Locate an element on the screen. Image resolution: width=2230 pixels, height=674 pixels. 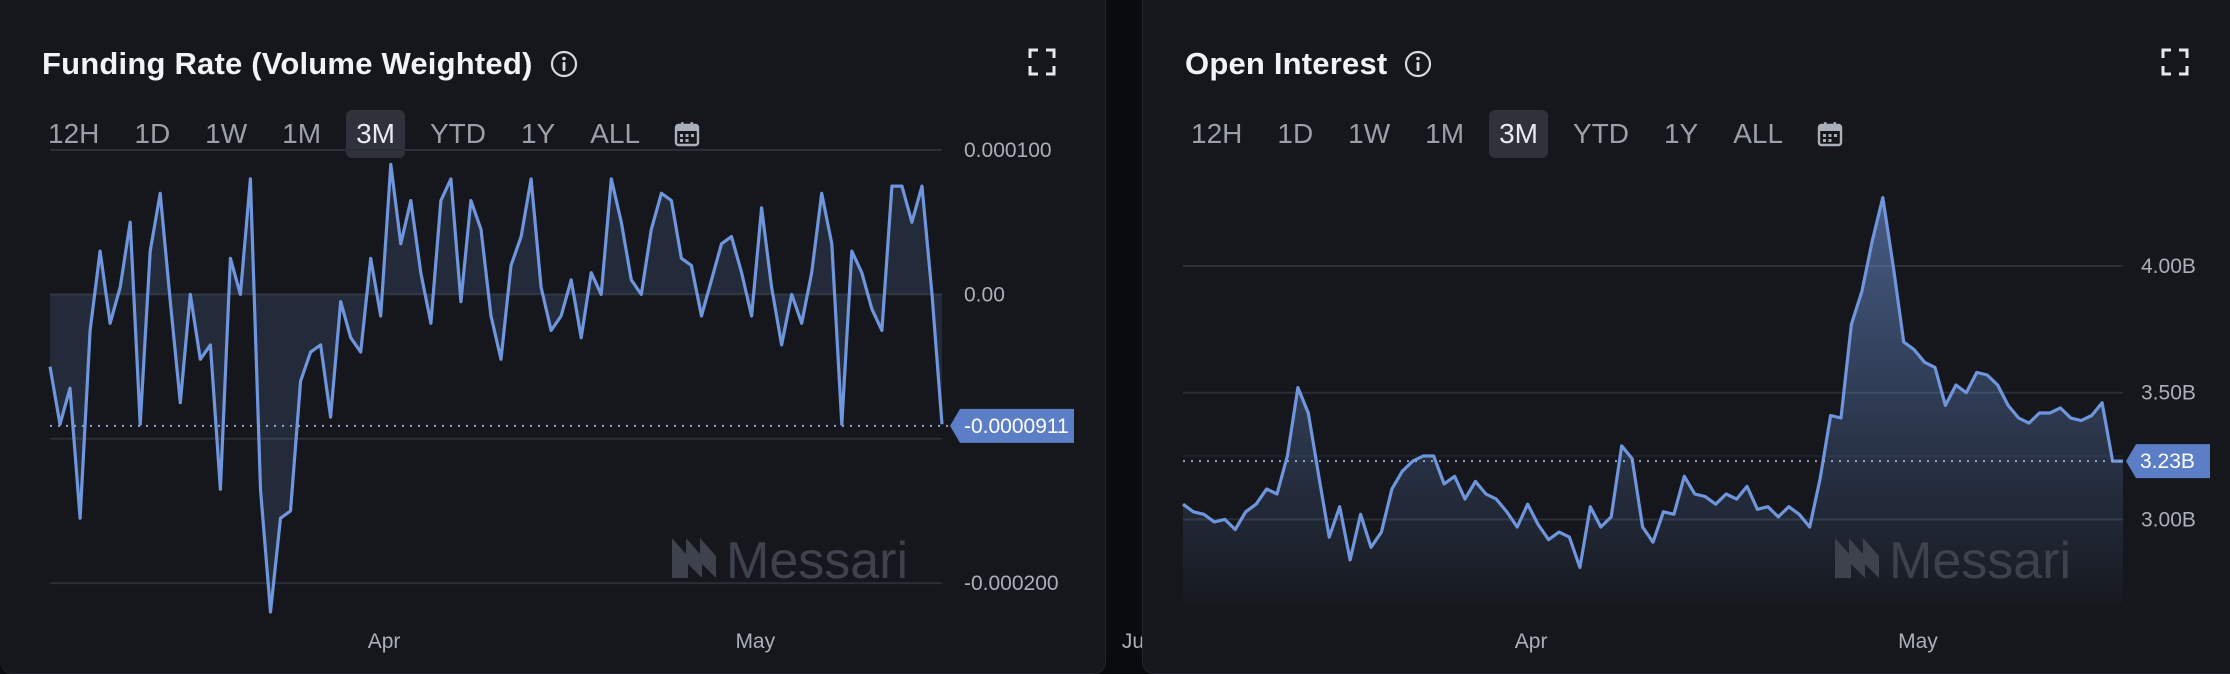
y-tick-label: 0.000100 is located at coordinates (1008, 150).